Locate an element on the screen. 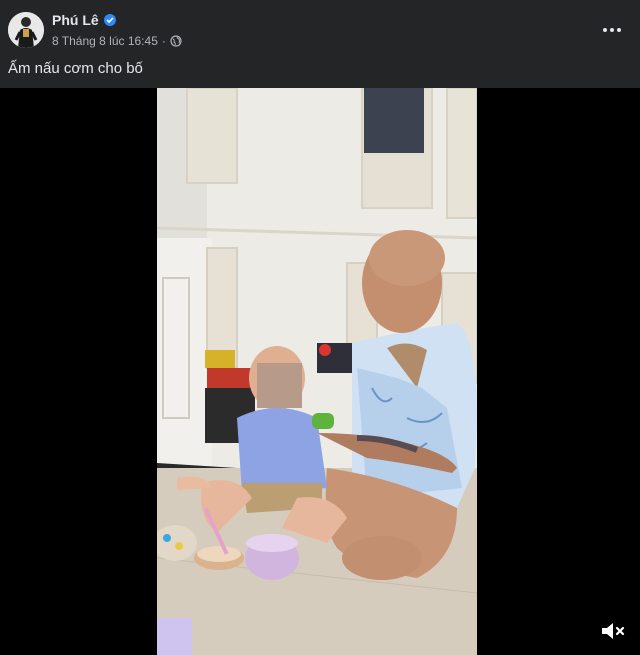 This screenshot has height=655, width=640. globe-icon is located at coordinates (176, 41).